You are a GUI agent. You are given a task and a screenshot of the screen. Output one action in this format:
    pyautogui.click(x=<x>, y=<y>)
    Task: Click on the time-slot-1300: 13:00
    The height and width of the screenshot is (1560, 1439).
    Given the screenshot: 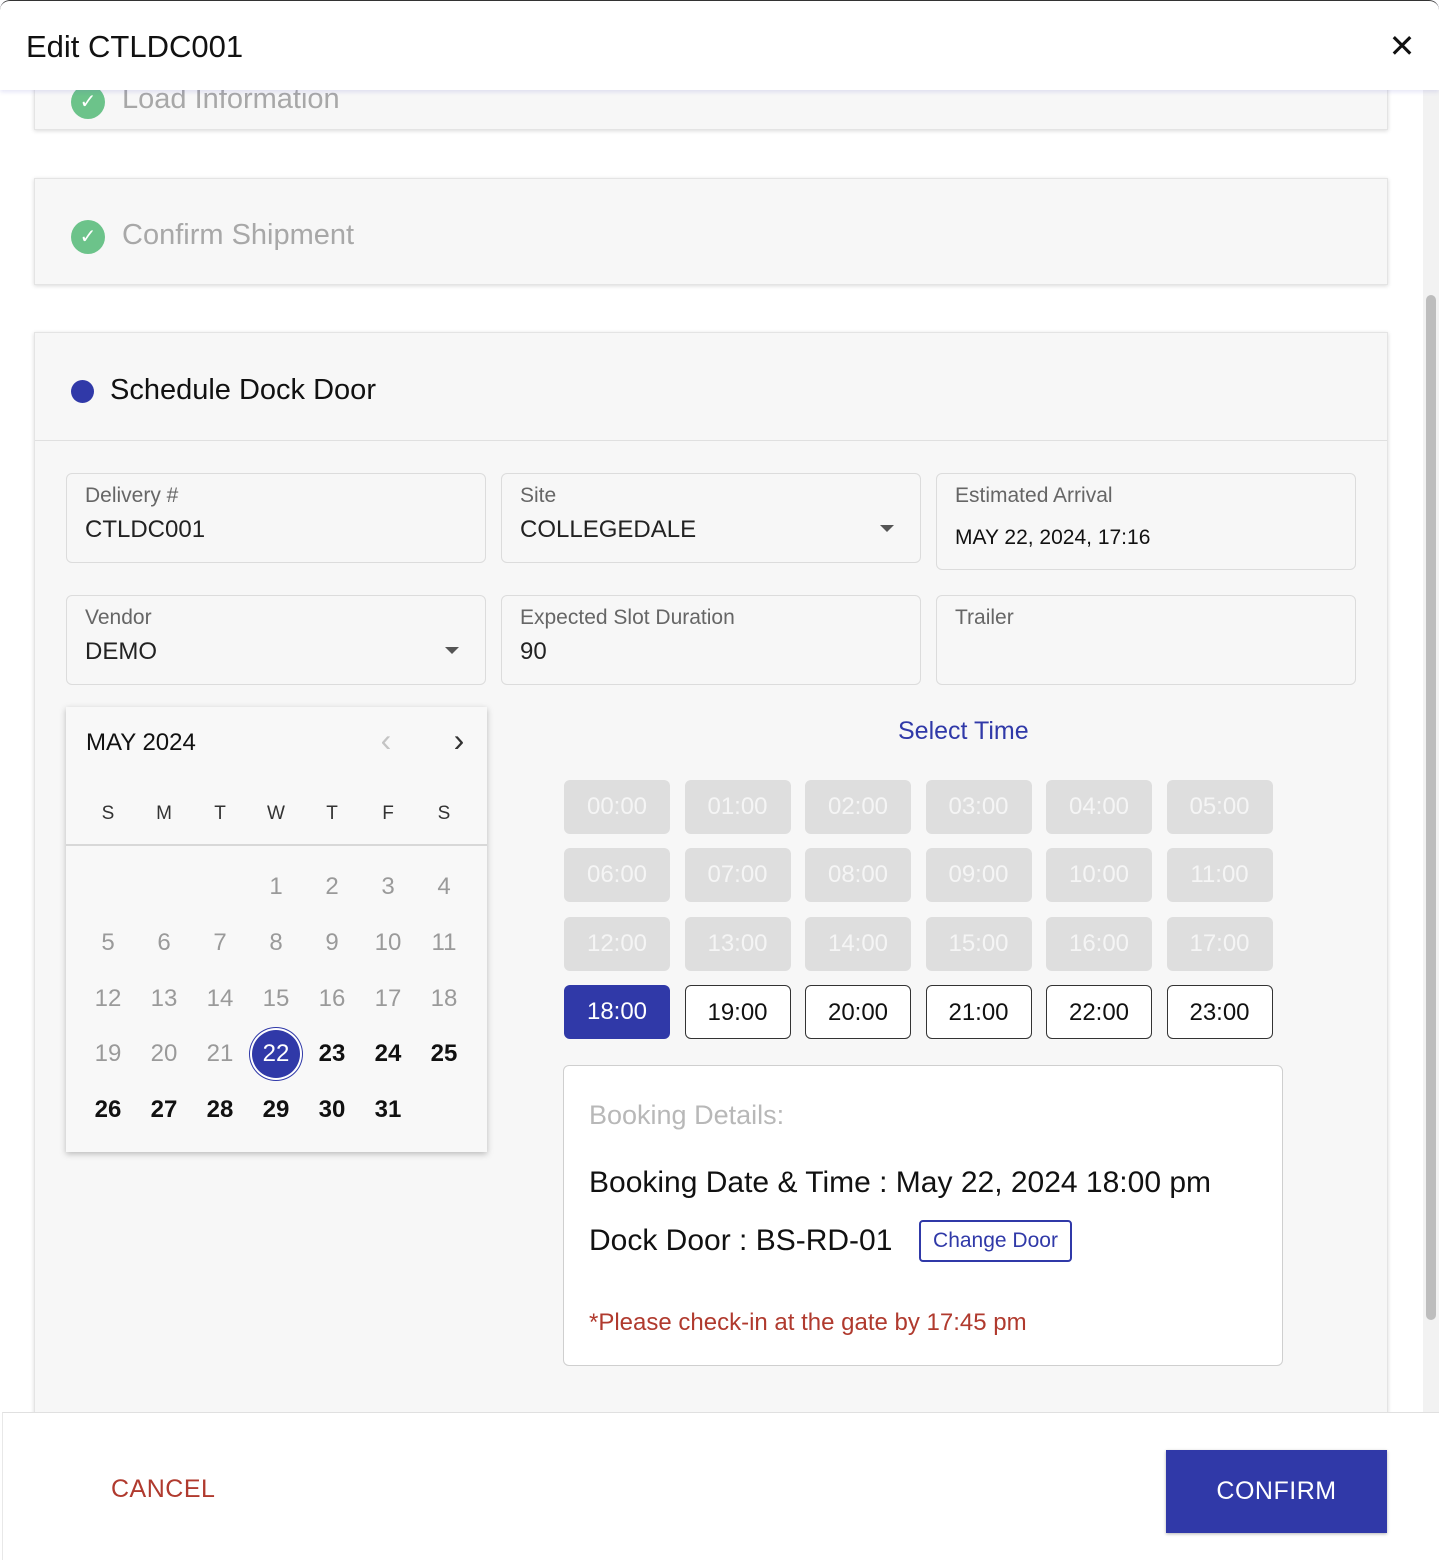 What is the action you would take?
    pyautogui.click(x=737, y=944)
    